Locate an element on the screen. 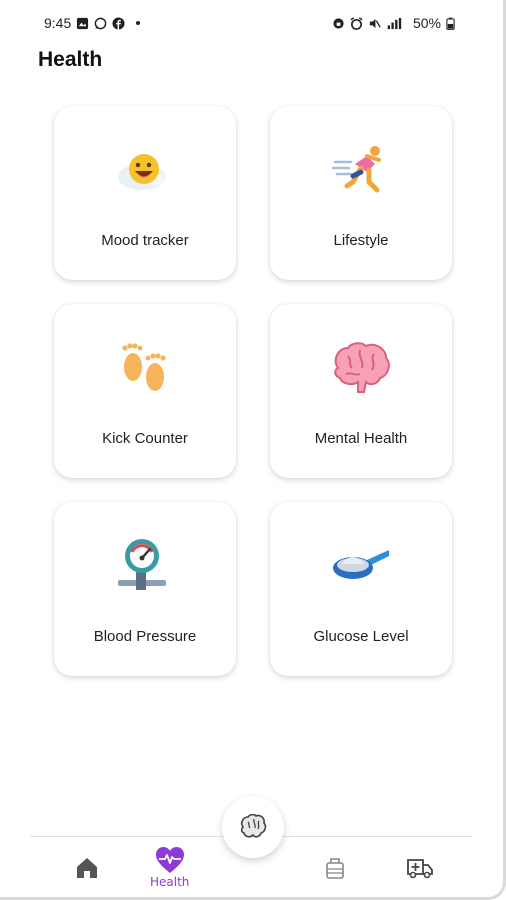 The height and width of the screenshot is (900, 506). battery-icon is located at coordinates (450, 23).